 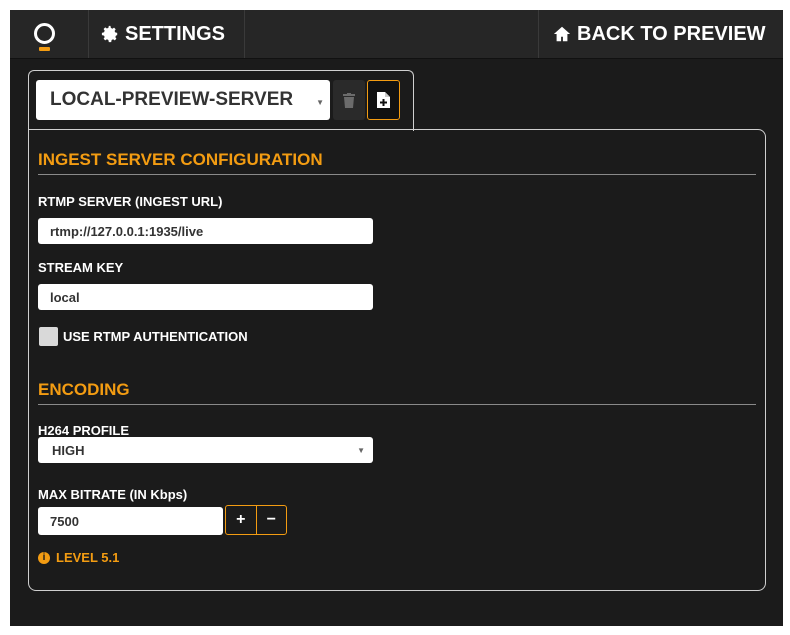 I want to click on new-server-button, so click(x=383, y=100).